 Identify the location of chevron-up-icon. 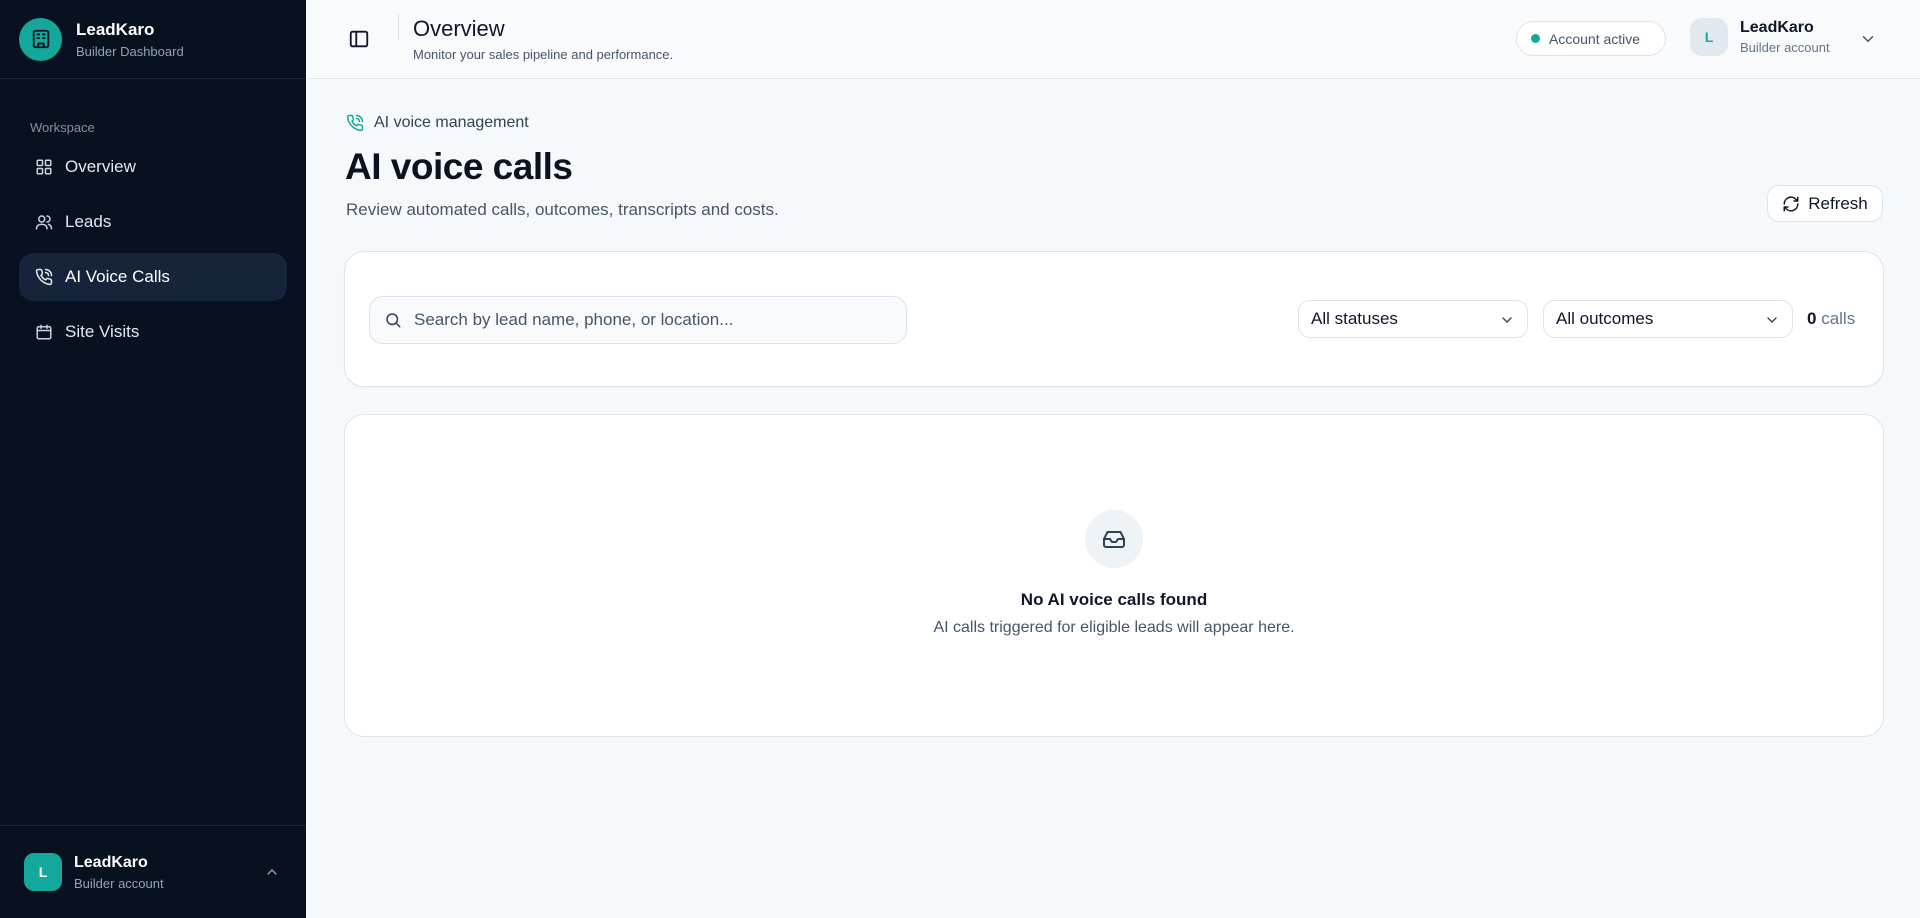
(272, 872).